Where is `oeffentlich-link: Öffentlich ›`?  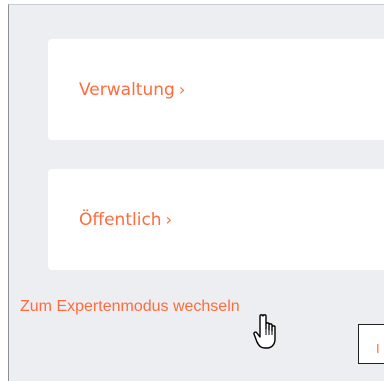
oeffentlich-link: Öffentlich › is located at coordinates (125, 220).